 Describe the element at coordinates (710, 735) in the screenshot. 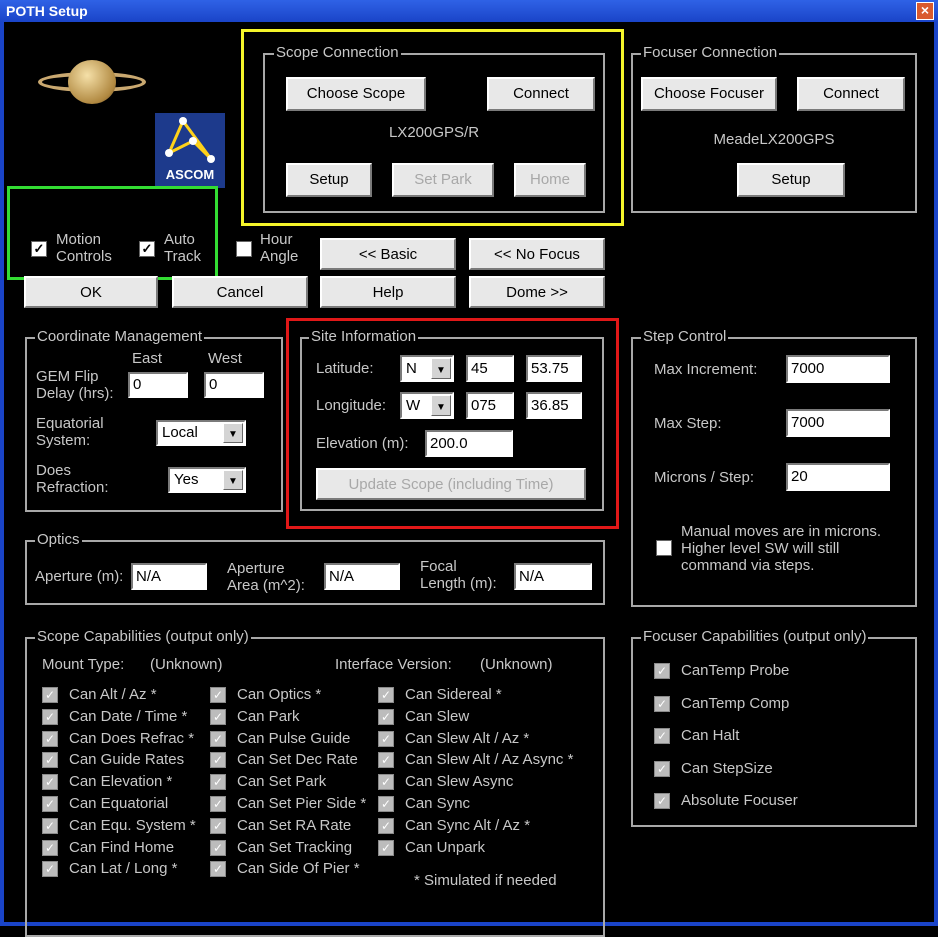

I see `capability-label: Can Halt` at that location.